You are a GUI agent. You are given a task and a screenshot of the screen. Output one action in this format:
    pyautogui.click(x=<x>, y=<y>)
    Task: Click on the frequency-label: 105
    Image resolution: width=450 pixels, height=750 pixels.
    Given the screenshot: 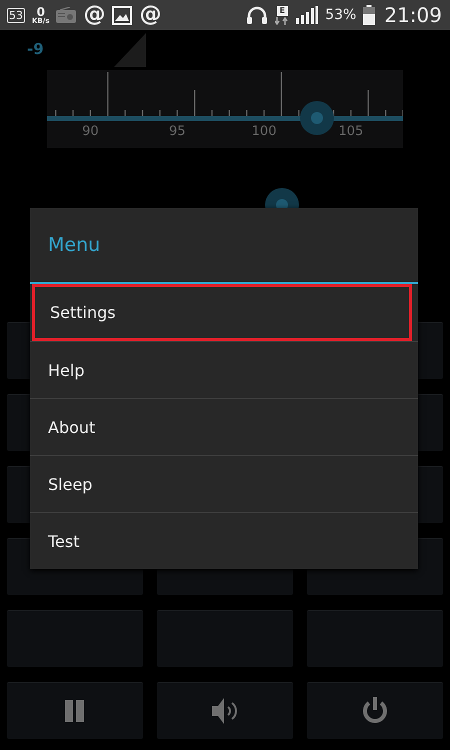 What is the action you would take?
    pyautogui.click(x=351, y=131)
    